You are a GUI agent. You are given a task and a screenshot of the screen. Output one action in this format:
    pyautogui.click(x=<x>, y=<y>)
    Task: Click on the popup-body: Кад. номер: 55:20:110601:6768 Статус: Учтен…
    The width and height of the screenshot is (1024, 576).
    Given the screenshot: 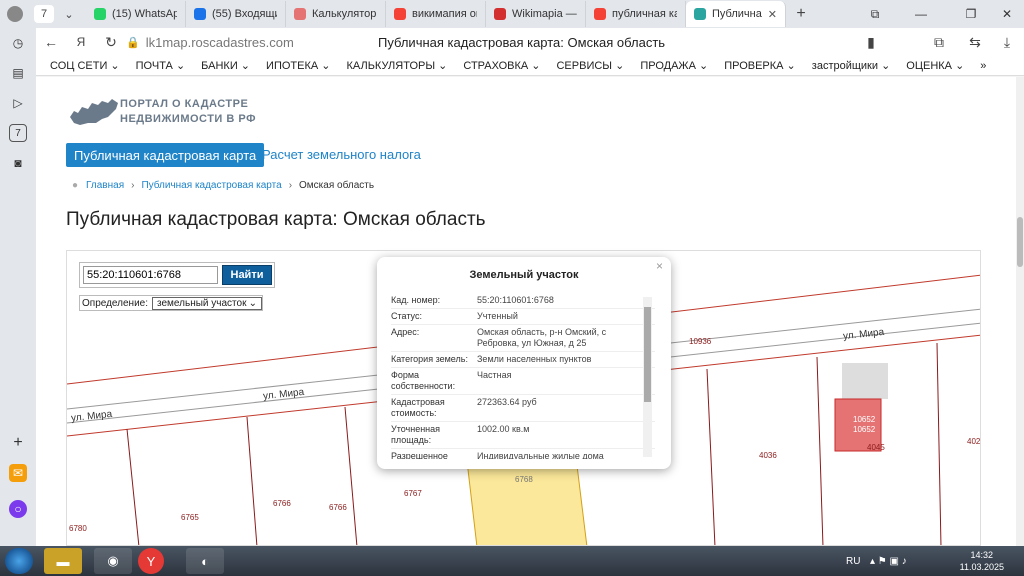 What is the action you would take?
    pyautogui.click(x=523, y=376)
    